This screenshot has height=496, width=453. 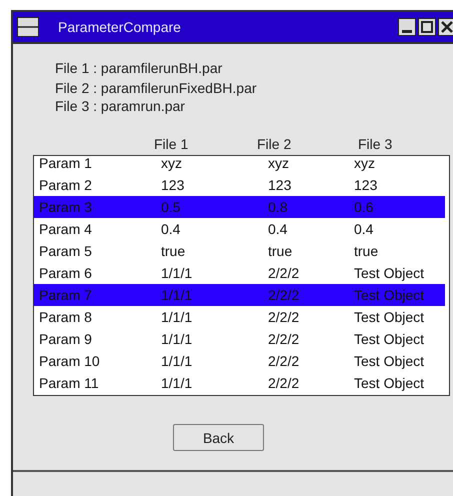 I want to click on table-row: Param 9 1/1/1 2/2/2 Test Object, so click(x=239, y=339).